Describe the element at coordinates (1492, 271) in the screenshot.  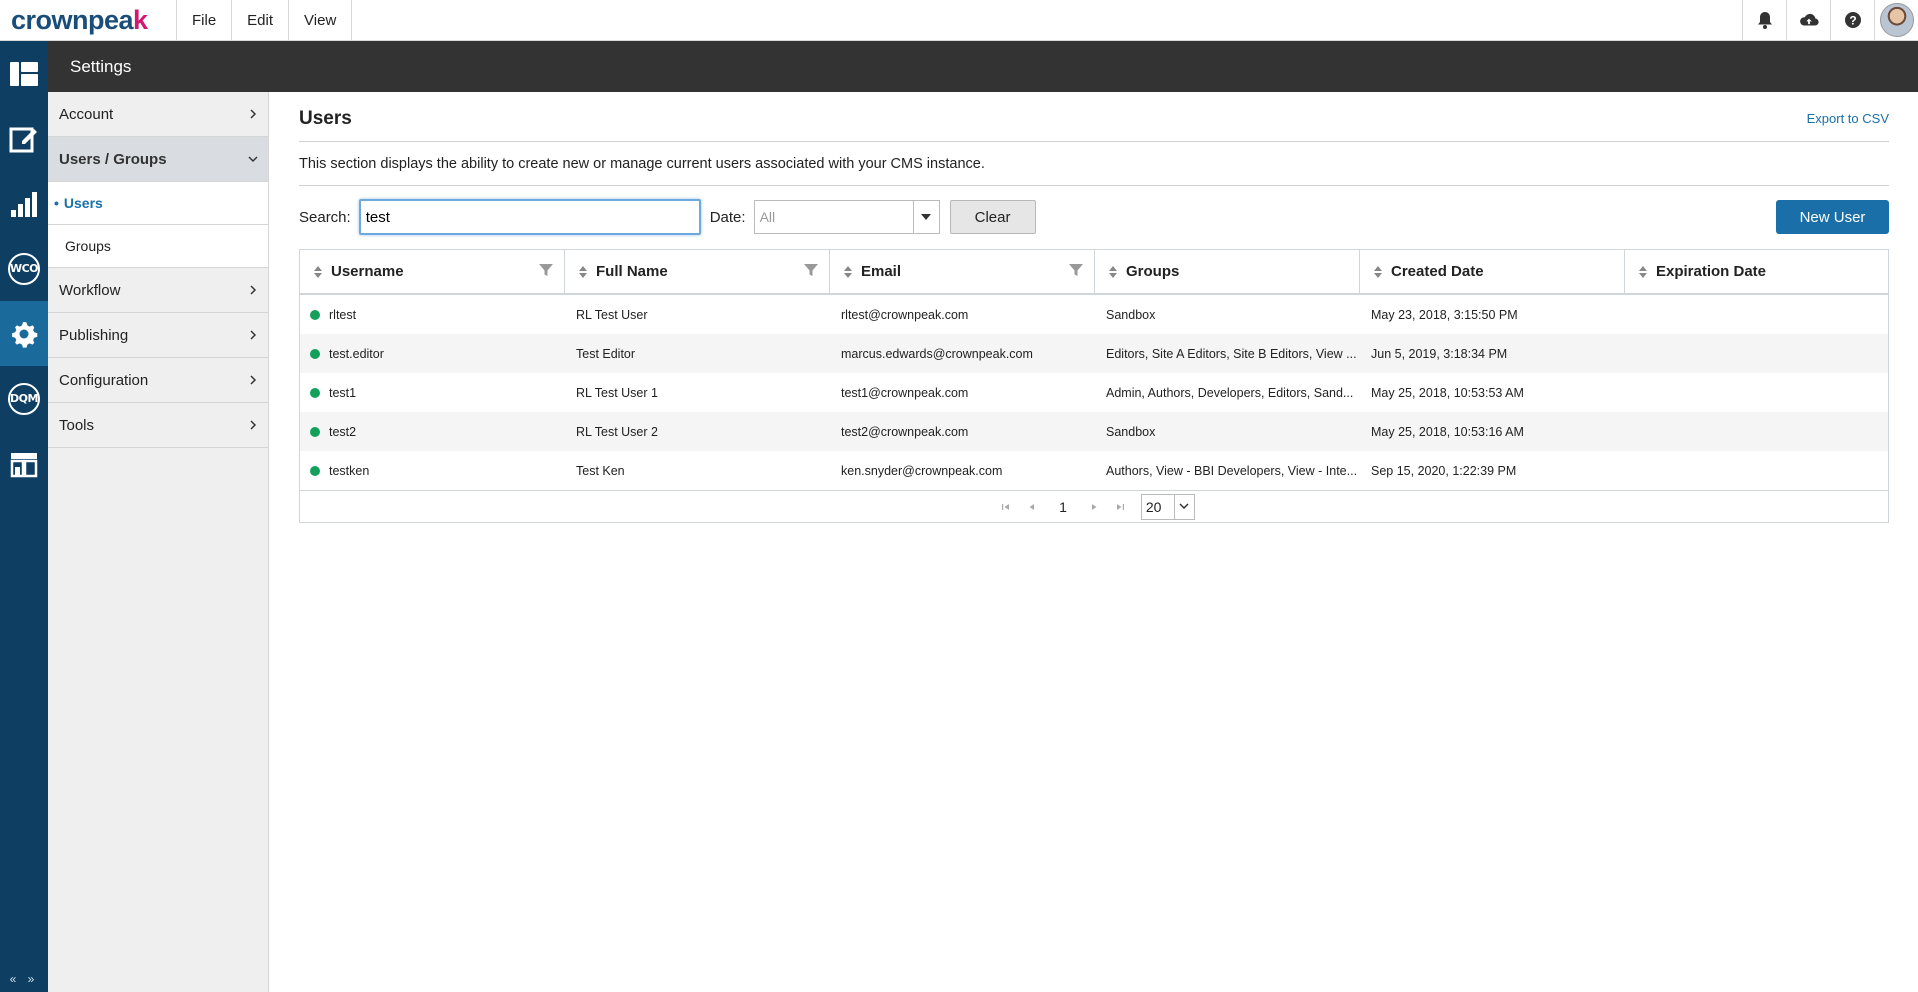
I see `column-header: Created Date` at that location.